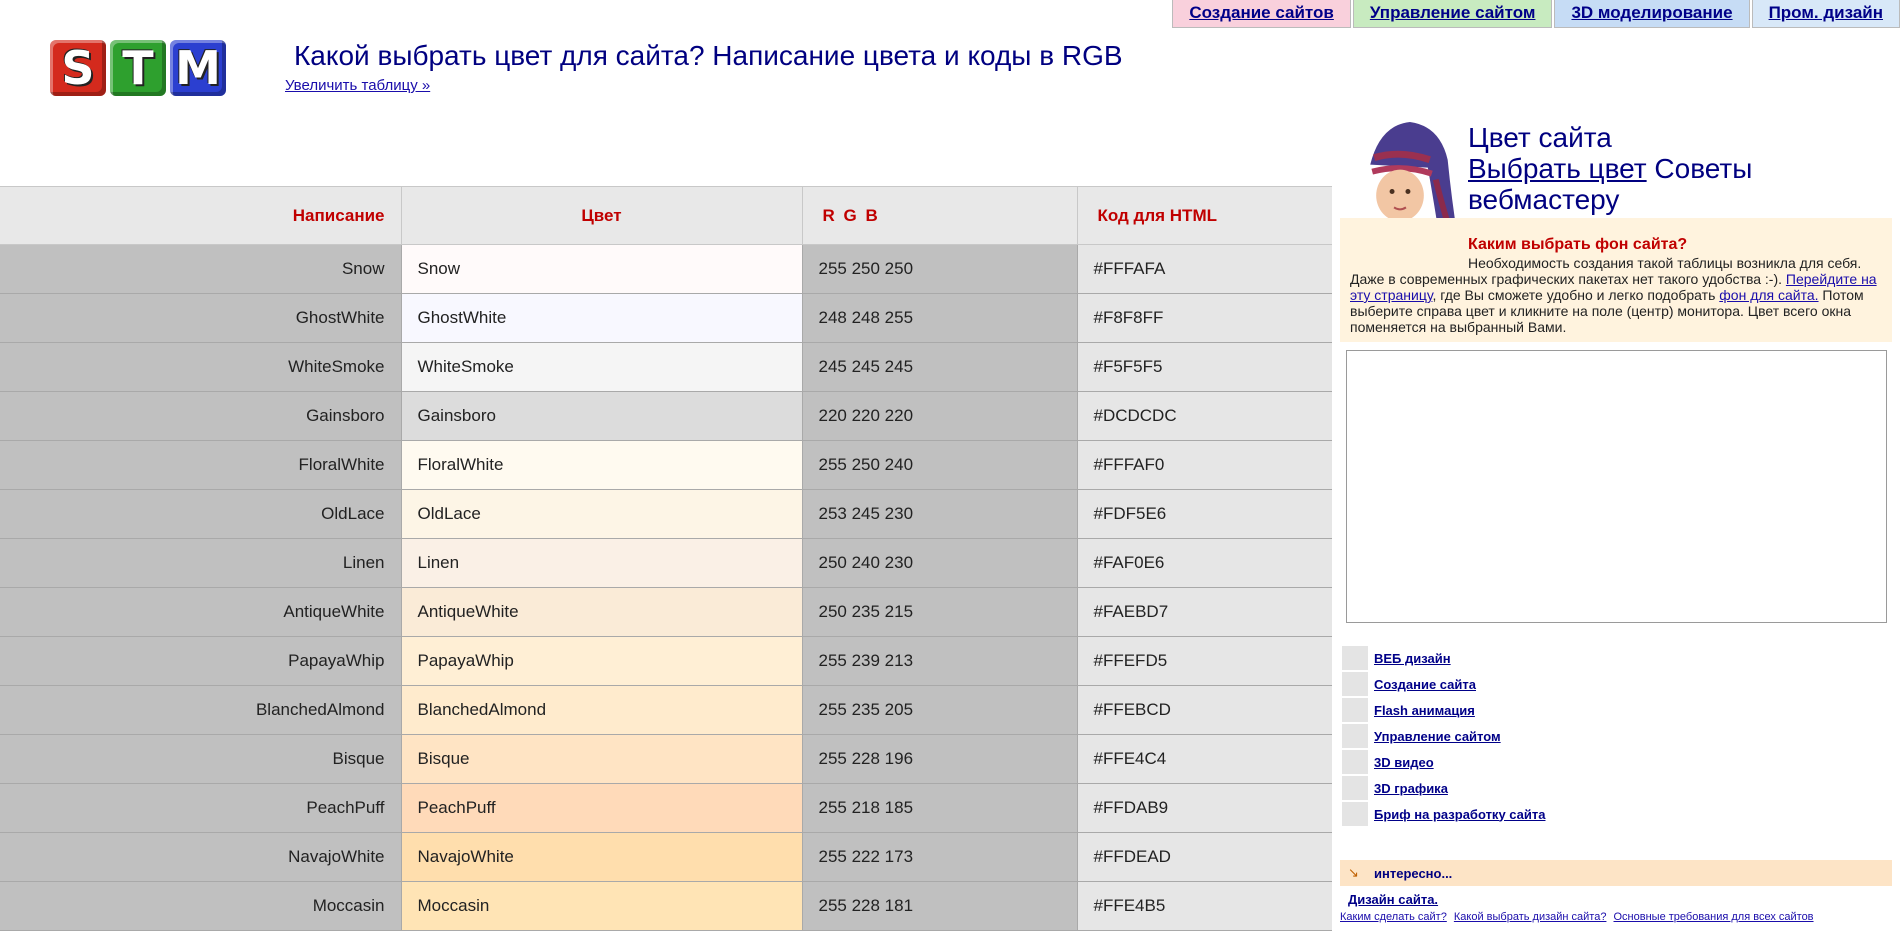  What do you see at coordinates (1592, 710) in the screenshot?
I see `menu-item-flash-animation: Flash анимация` at bounding box center [1592, 710].